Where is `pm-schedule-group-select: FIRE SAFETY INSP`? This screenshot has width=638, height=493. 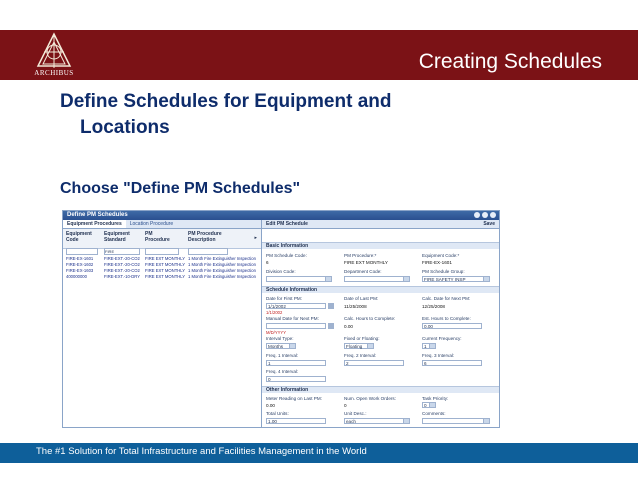
pm-schedule-group-select: FIRE SAFETY INSP is located at coordinates (456, 279).